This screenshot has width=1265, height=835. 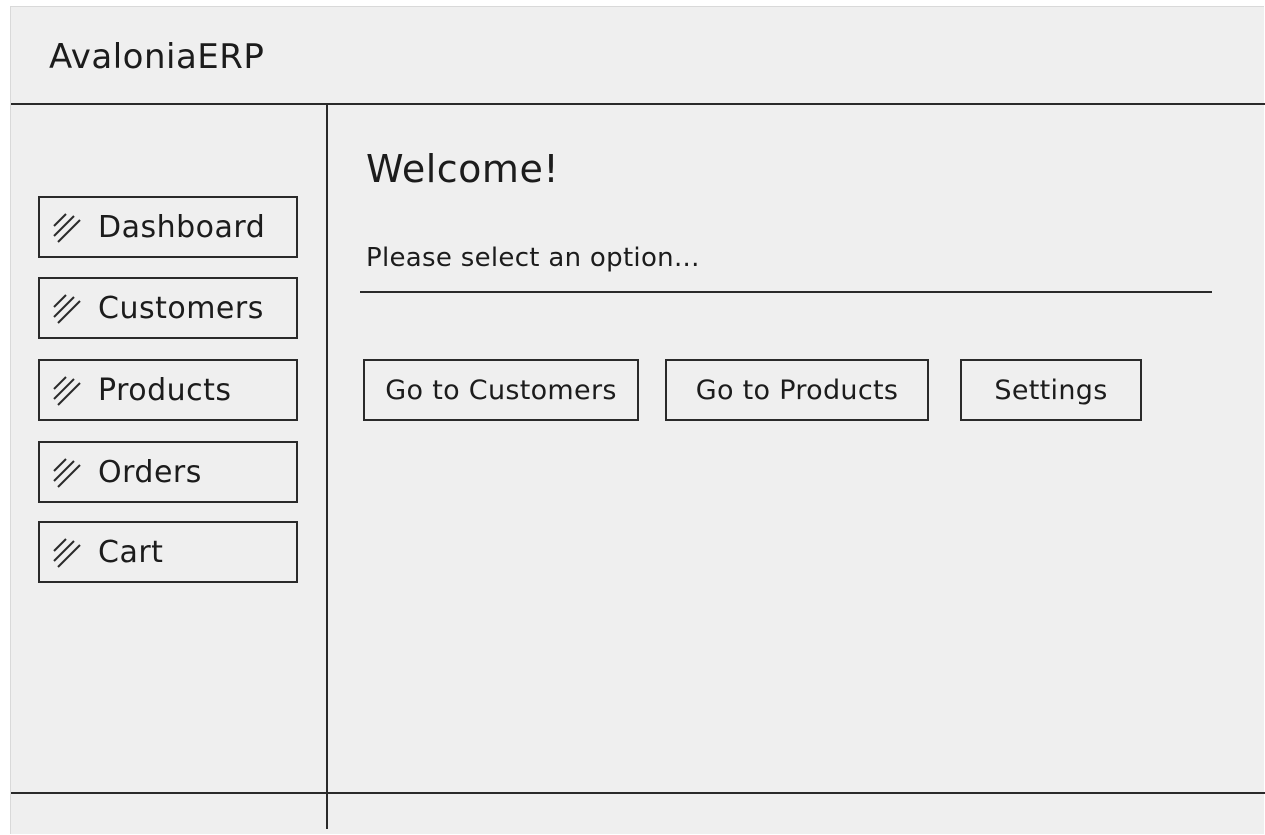 I want to click on sidebar-item-label: Cart, so click(x=131, y=552).